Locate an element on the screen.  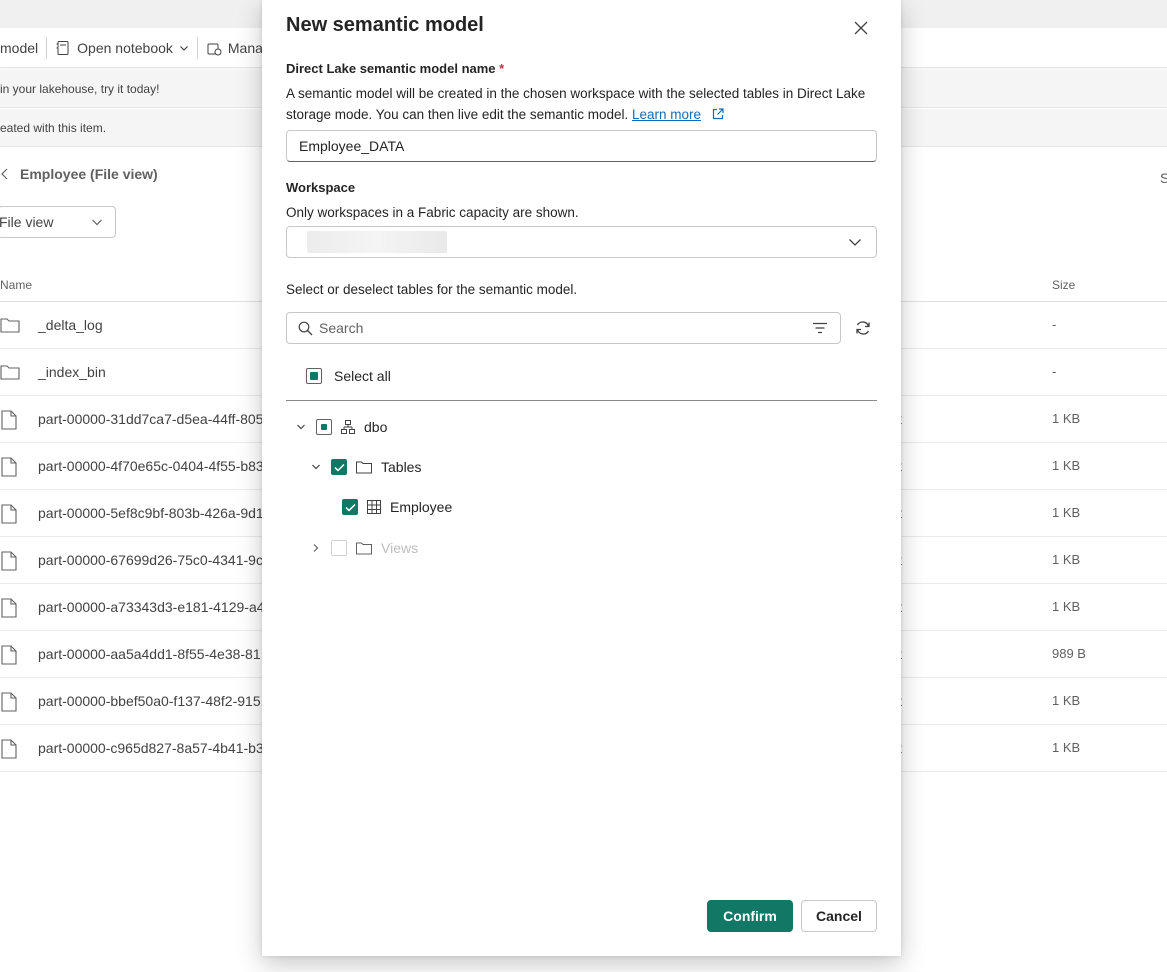
right-edge-letter: S is located at coordinates (1163, 178).